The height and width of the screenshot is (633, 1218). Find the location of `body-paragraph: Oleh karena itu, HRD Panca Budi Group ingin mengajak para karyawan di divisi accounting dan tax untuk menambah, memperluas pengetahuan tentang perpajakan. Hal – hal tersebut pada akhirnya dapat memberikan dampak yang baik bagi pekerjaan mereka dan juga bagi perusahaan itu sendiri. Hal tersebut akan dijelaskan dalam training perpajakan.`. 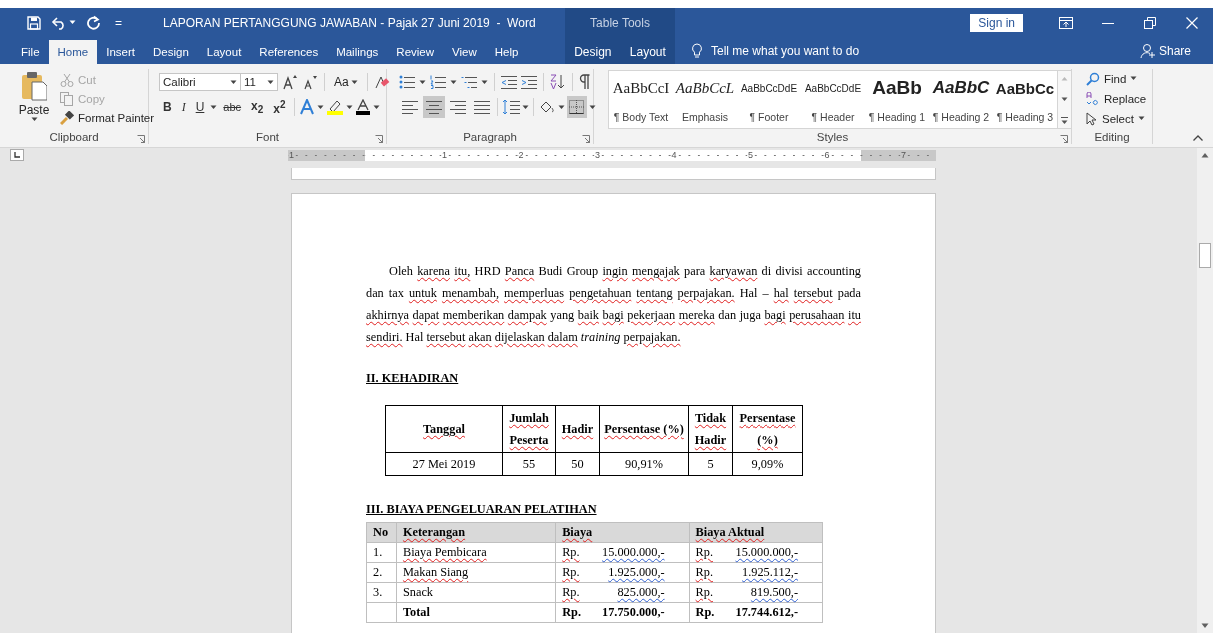

body-paragraph: Oleh karena itu, HRD Panca Budi Group ingin mengajak para karyawan di divisi accounting dan tax untuk menambah, memperluas pengetahuan tentang perpajakan. Hal – hal tersebut pada akhirnya dapat memberikan dampak yang baik bagi pekerjaan mereka dan juga bagi perusahaan itu sendiri. Hal tersebut akan dijelaskan dalam training perpajakan. is located at coordinates (613, 304).